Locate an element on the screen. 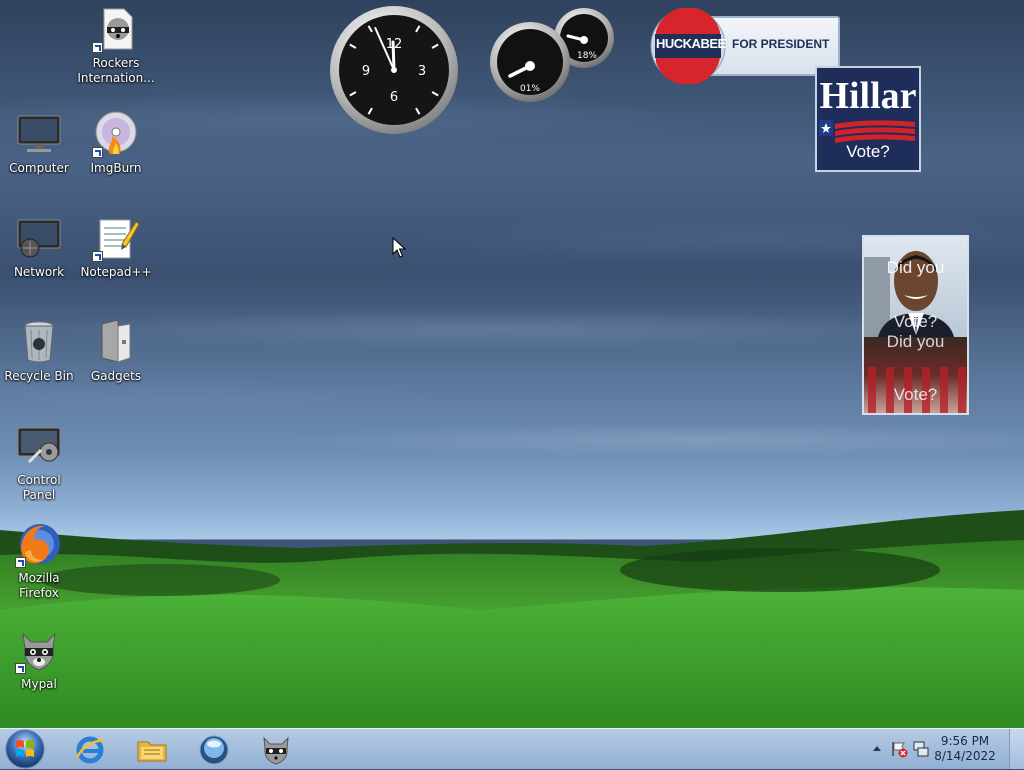  icon-label: ImgBurn is located at coordinates (116, 168).